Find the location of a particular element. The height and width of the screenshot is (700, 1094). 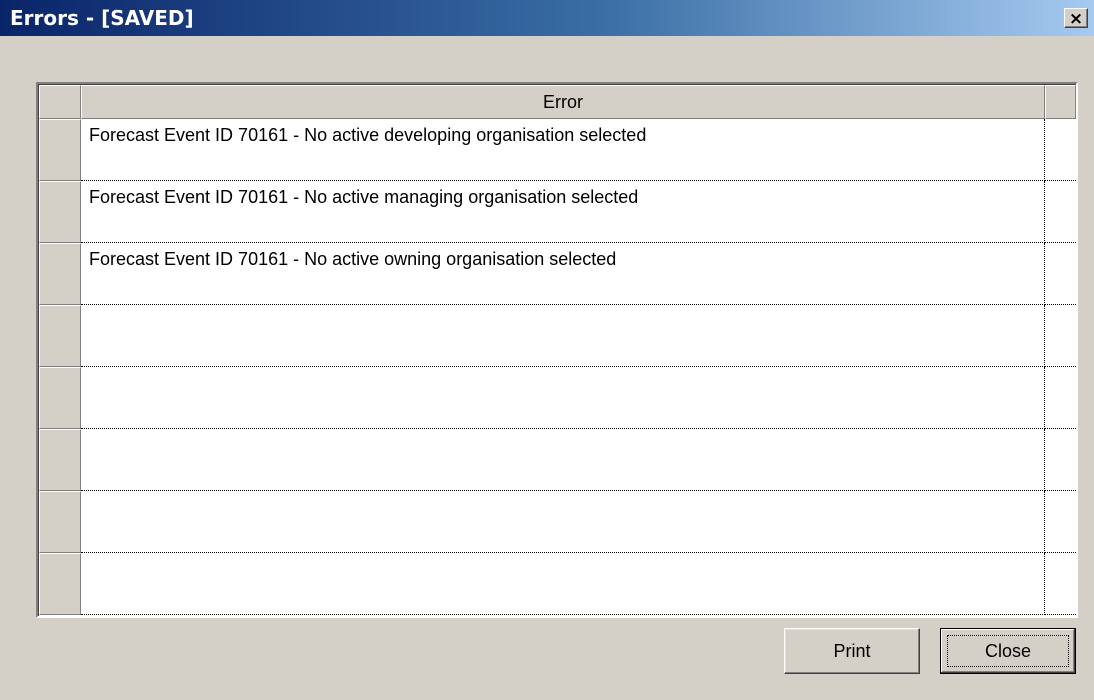

grid-header: Error is located at coordinates (557, 102).